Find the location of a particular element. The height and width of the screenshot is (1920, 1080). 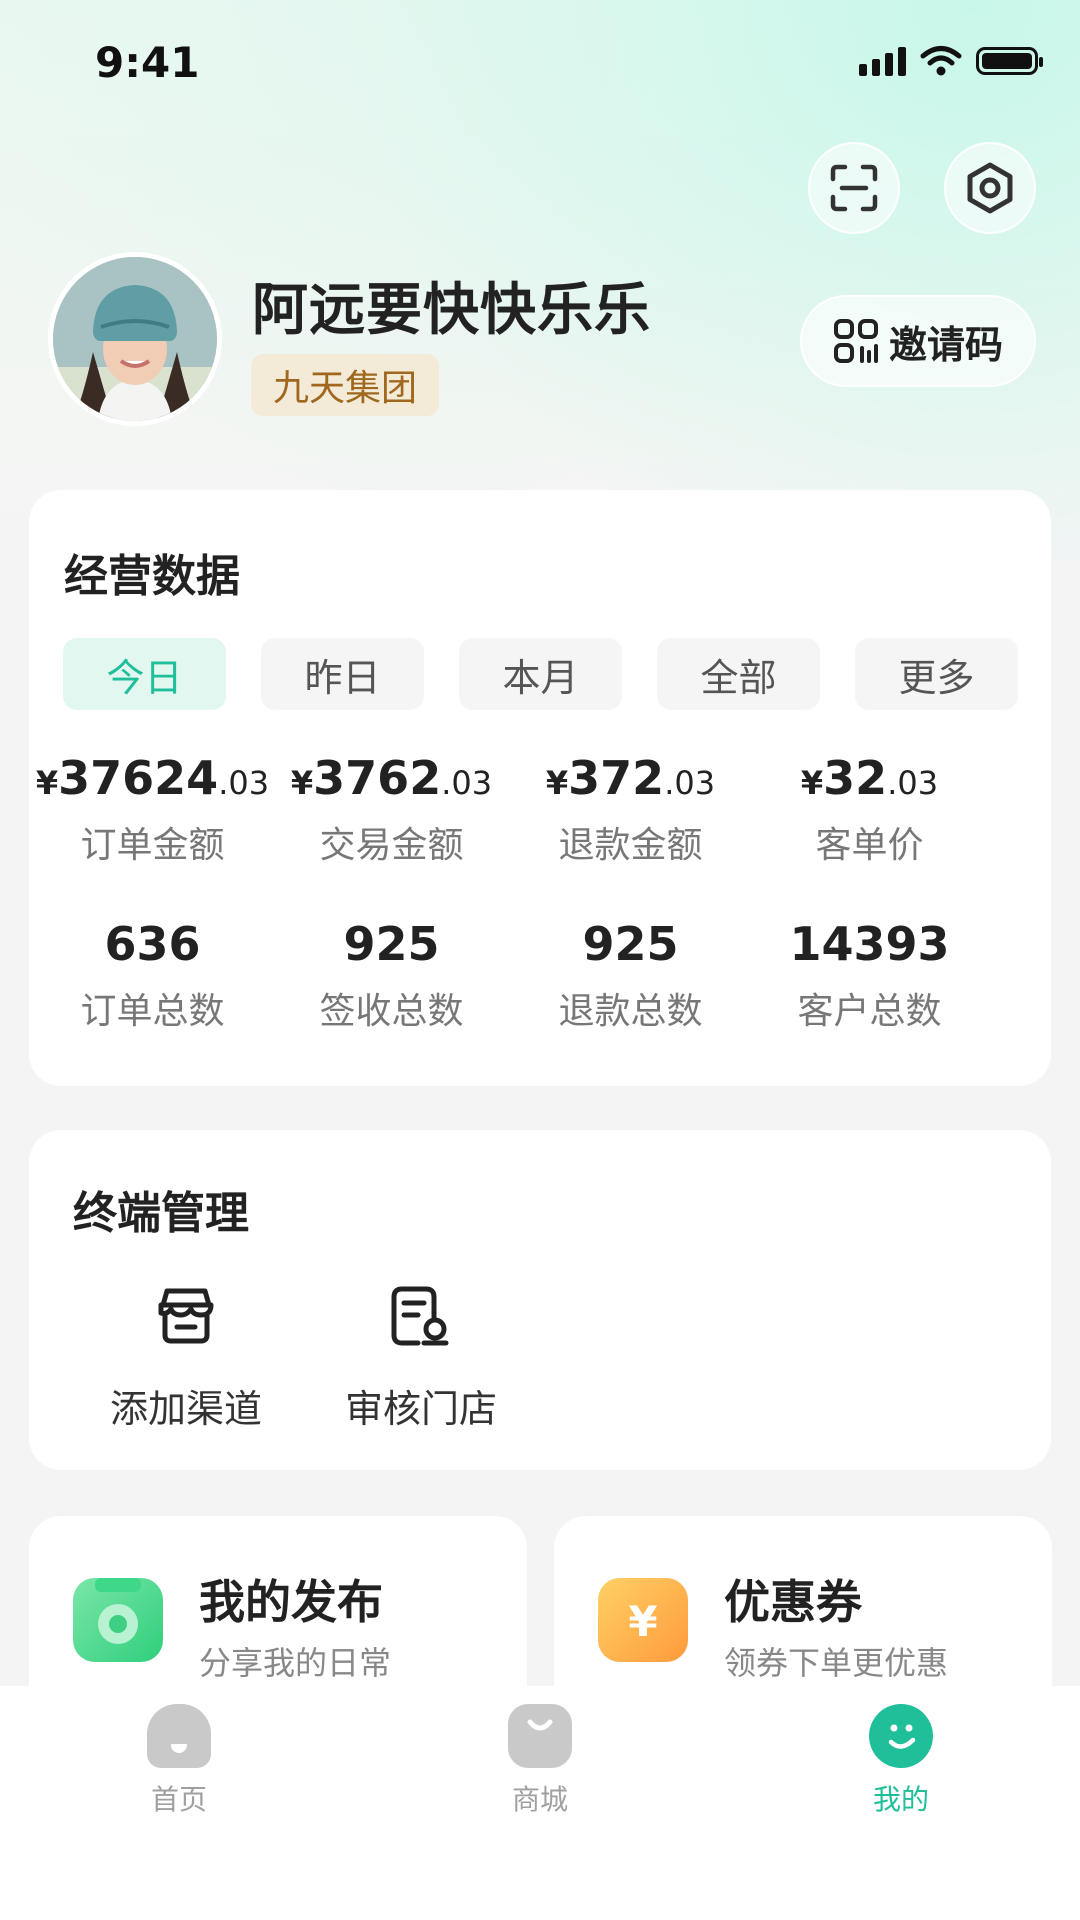

coupon-subtitle: 领券下单更优惠 is located at coordinates (836, 1663).